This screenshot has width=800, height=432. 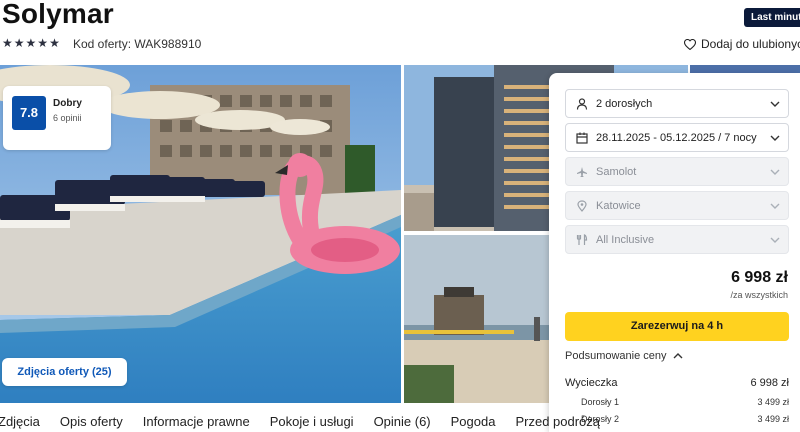 I want to click on tab-rooms-services: Pokoje i usługi, so click(x=312, y=421).